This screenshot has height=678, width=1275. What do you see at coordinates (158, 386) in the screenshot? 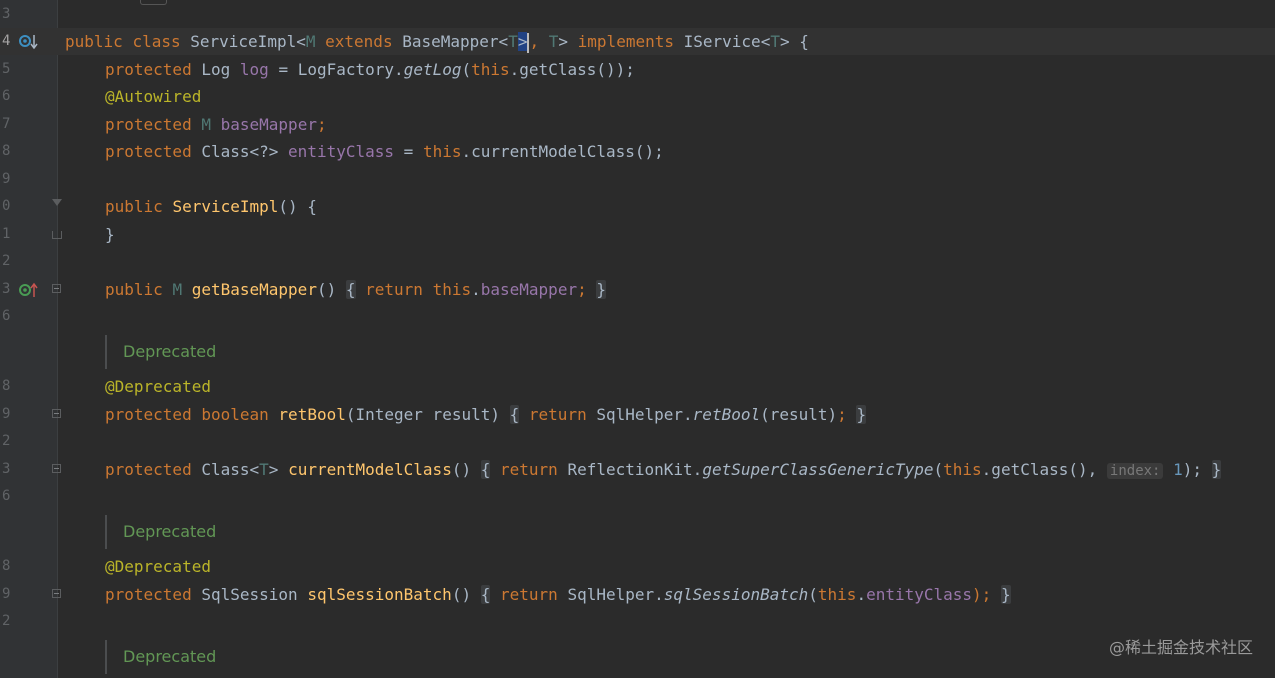
I see `annotation: @Deprecated` at bounding box center [158, 386].